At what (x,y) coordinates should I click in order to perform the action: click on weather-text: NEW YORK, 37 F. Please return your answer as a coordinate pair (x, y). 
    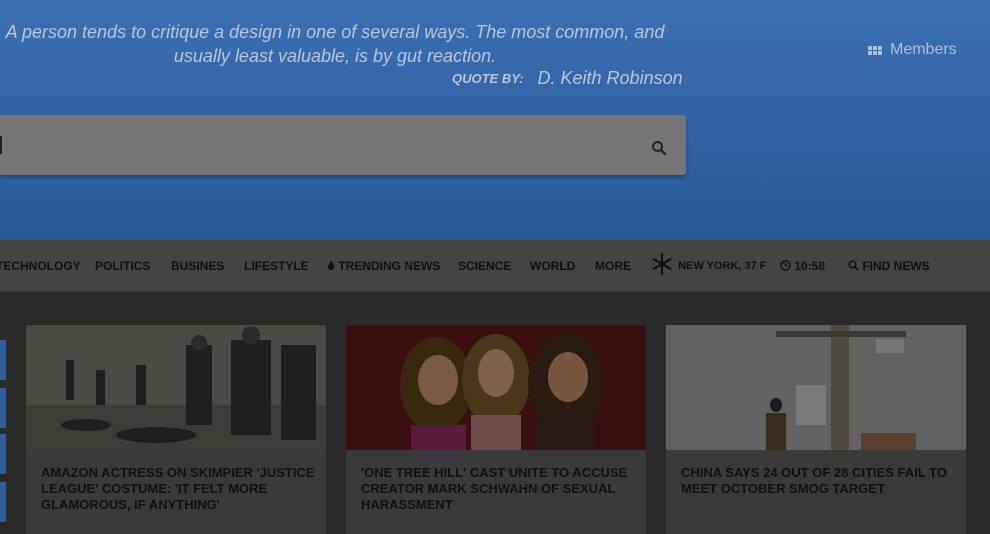
    Looking at the image, I should click on (722, 266).